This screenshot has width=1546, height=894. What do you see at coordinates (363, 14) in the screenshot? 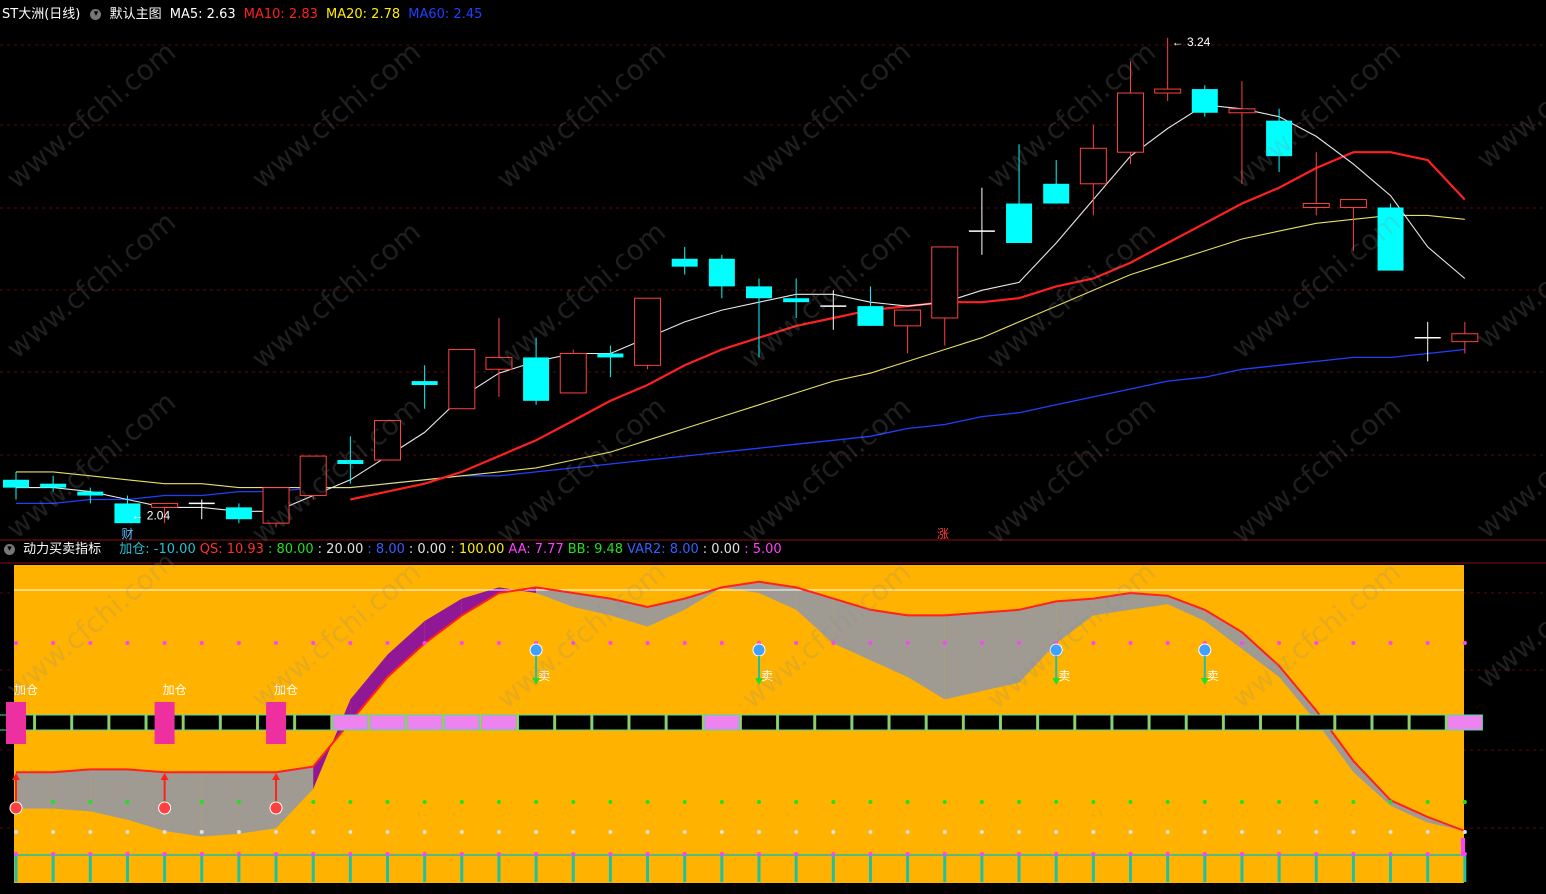
I see `ma20-label: MA20: 2.78` at bounding box center [363, 14].